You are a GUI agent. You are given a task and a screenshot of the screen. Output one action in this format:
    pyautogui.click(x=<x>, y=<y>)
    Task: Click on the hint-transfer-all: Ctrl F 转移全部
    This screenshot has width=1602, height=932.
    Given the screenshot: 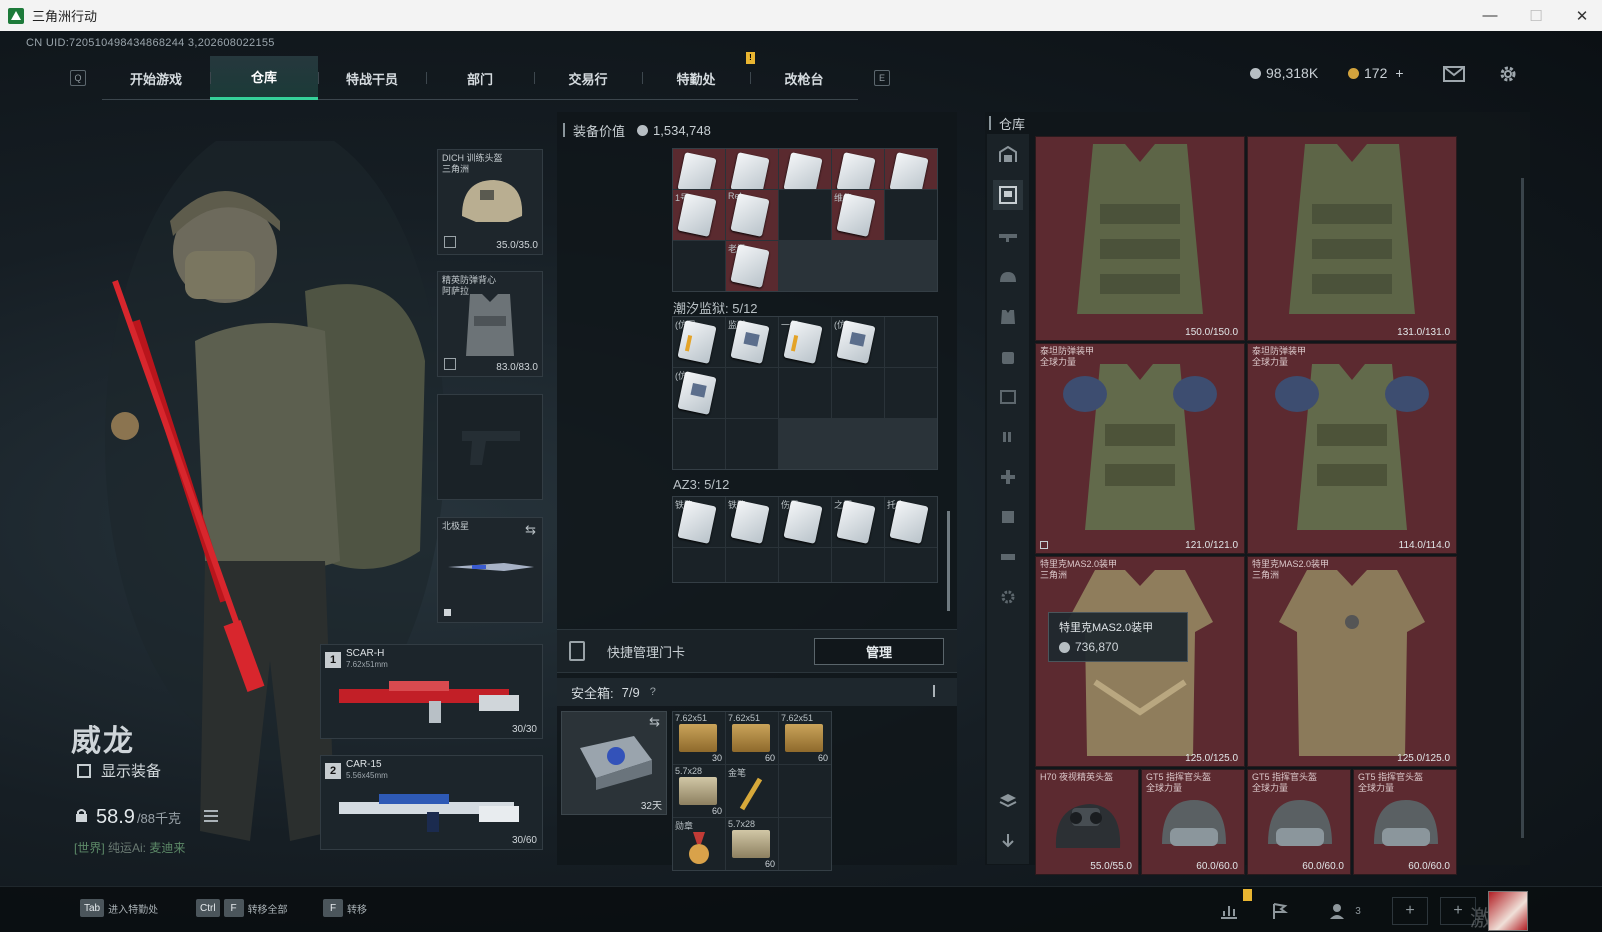 What is the action you would take?
    pyautogui.click(x=242, y=908)
    